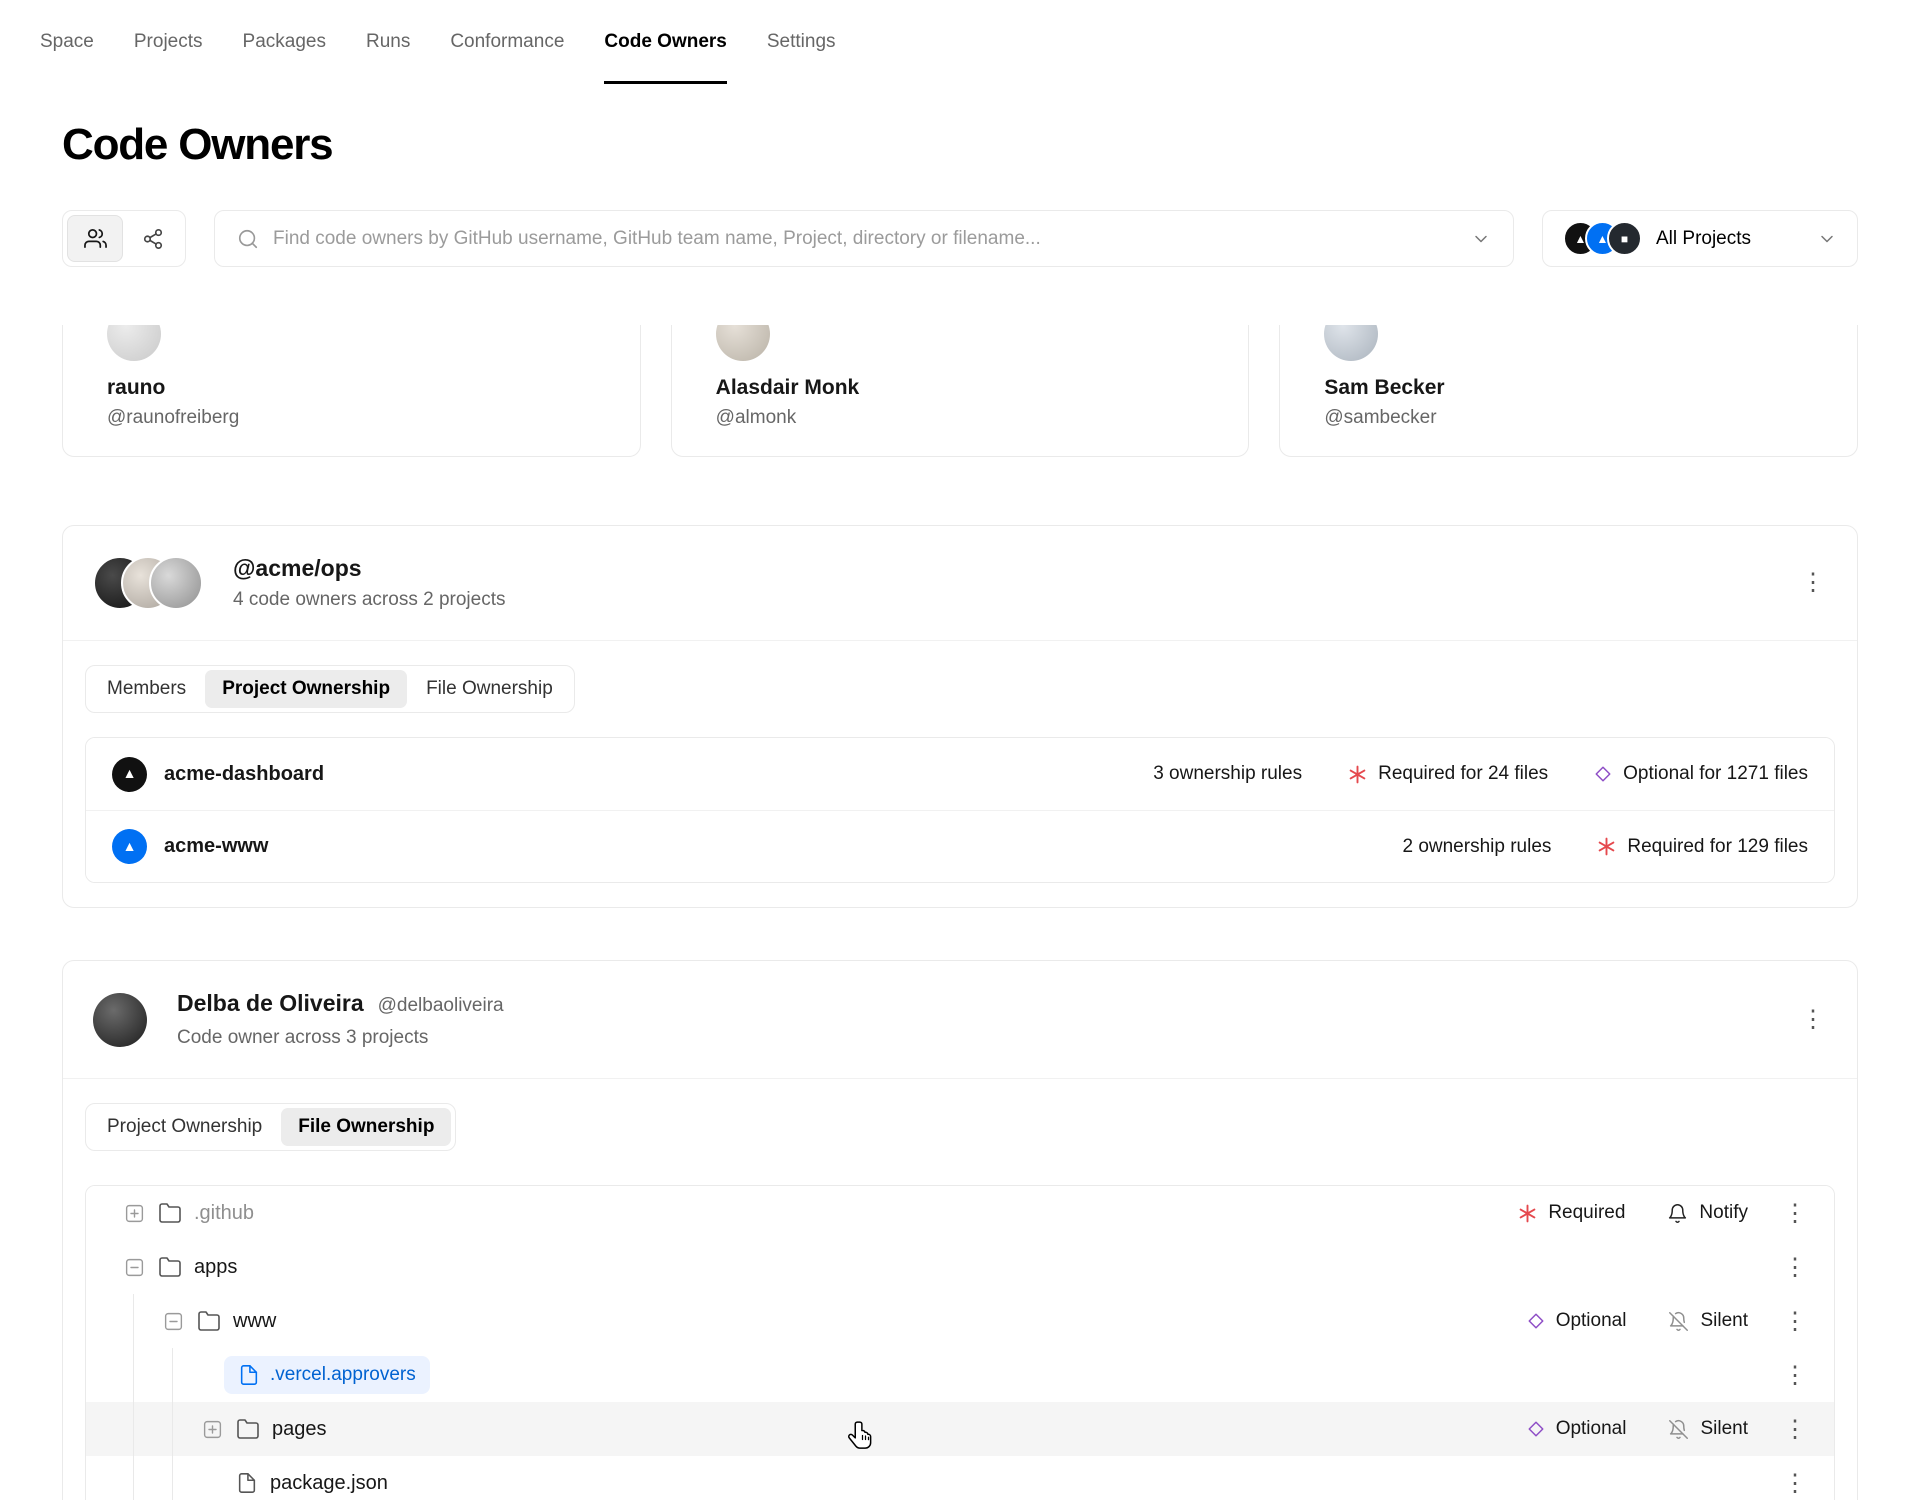  I want to click on project-logo-icon: ■, so click(1624, 238).